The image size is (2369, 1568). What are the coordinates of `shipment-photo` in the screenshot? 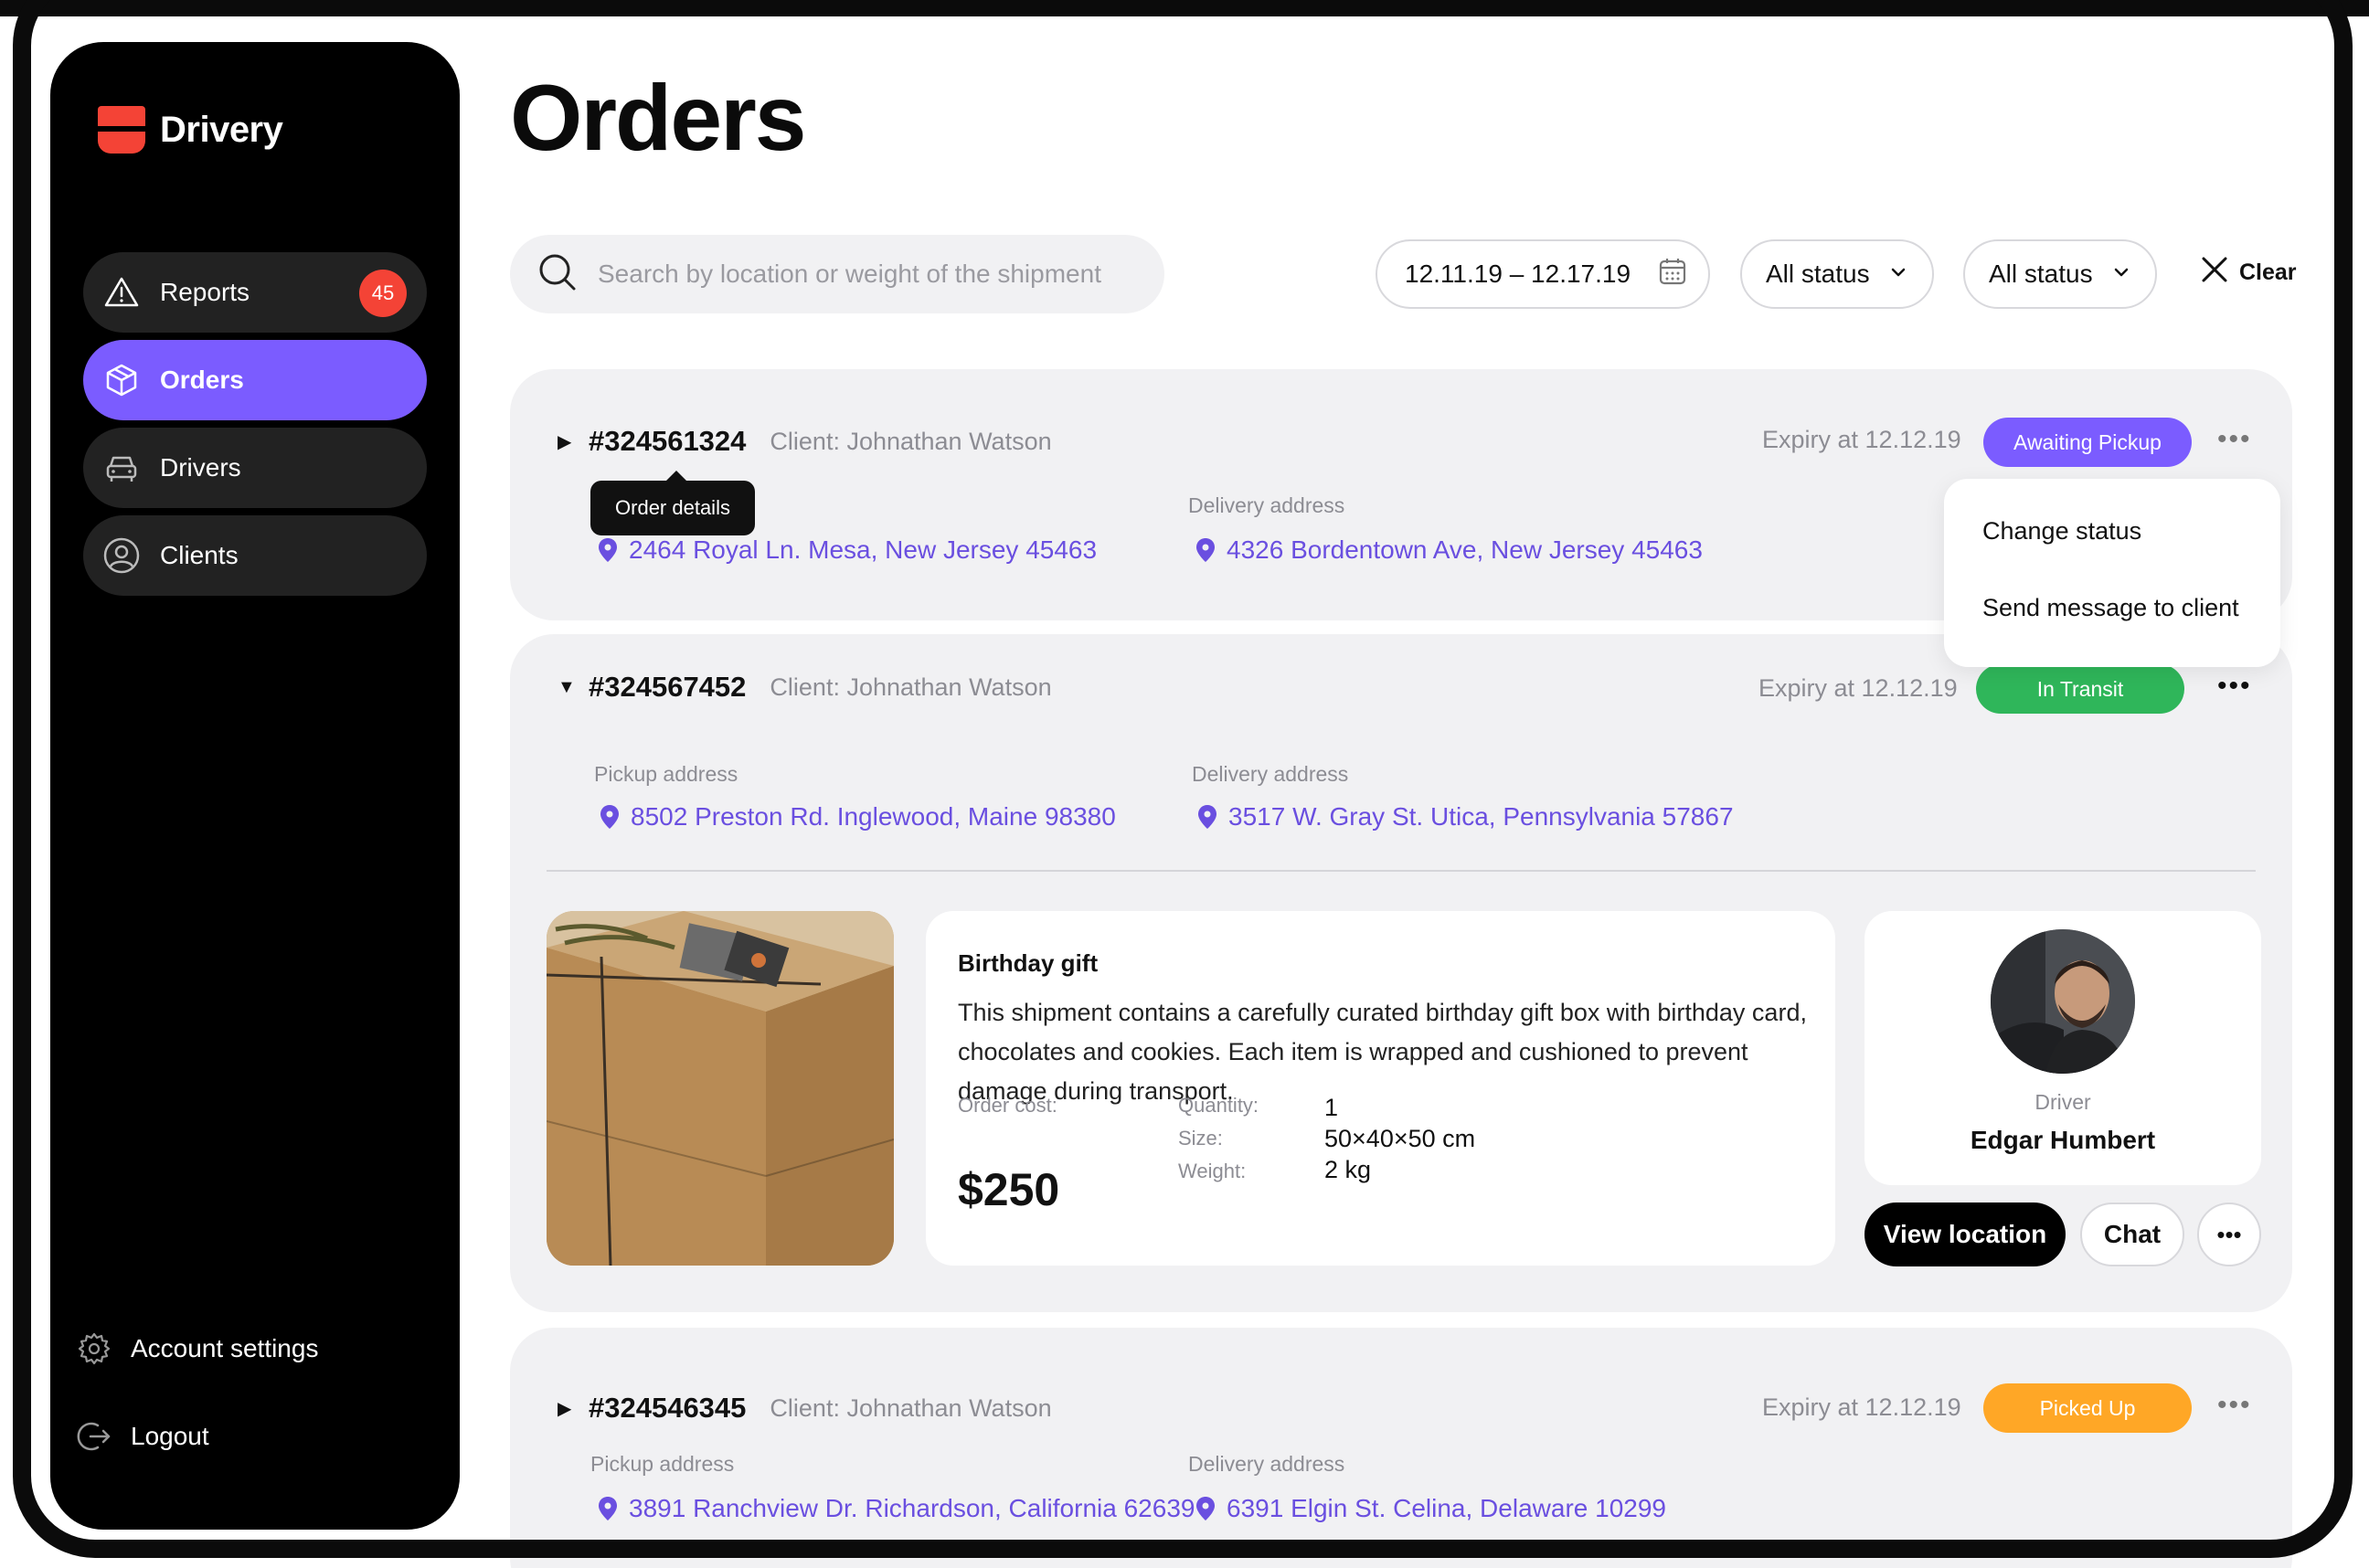 It's located at (721, 1089).